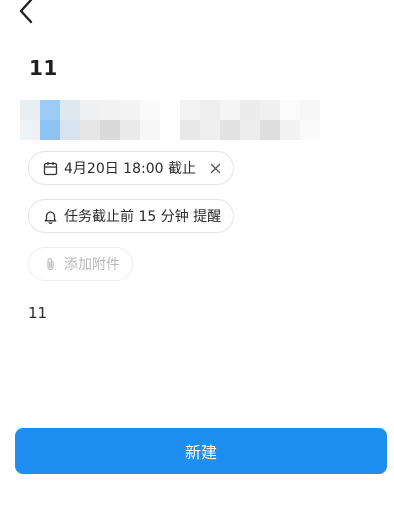 The height and width of the screenshot is (516, 394). I want to click on create-button-label: 新建, so click(200, 452).